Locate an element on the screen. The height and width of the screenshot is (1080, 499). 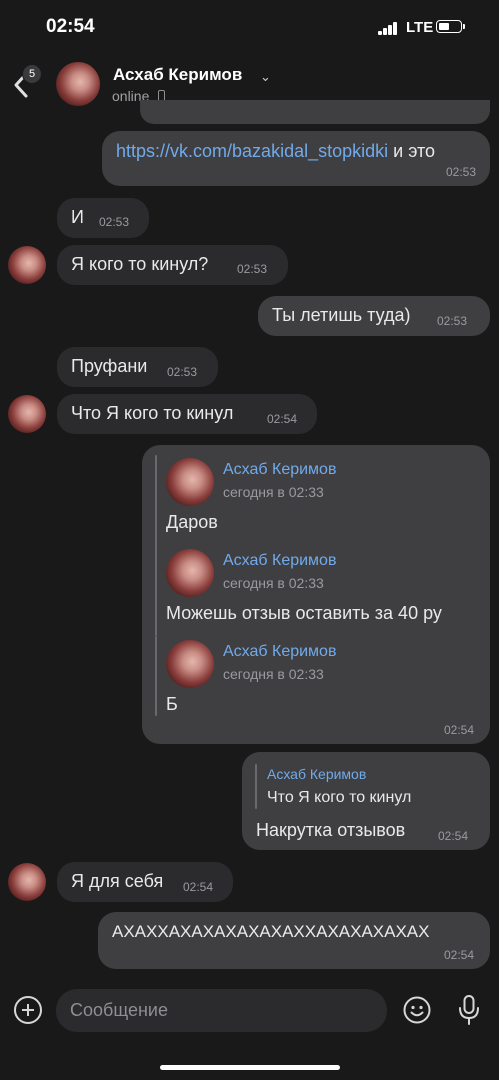
message-text: Я для себя is located at coordinates (117, 881).